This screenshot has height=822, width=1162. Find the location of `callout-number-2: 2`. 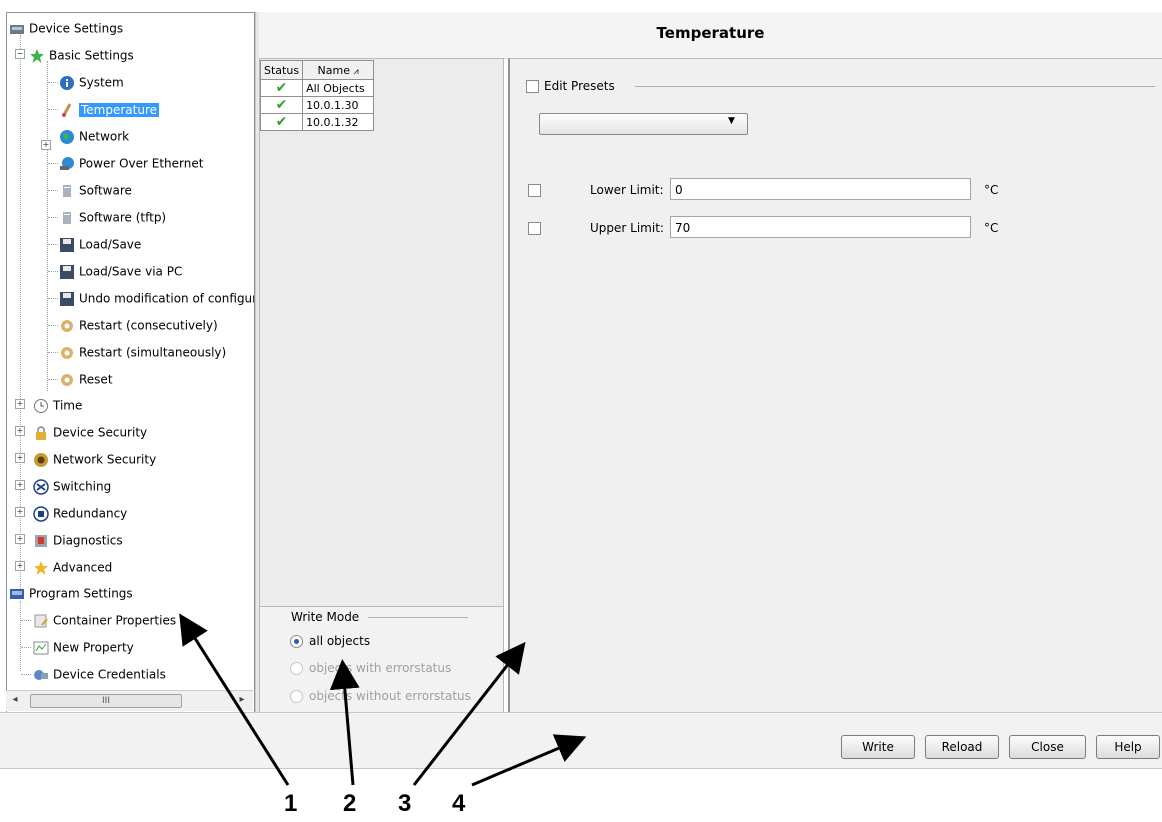

callout-number-2: 2 is located at coordinates (350, 803).